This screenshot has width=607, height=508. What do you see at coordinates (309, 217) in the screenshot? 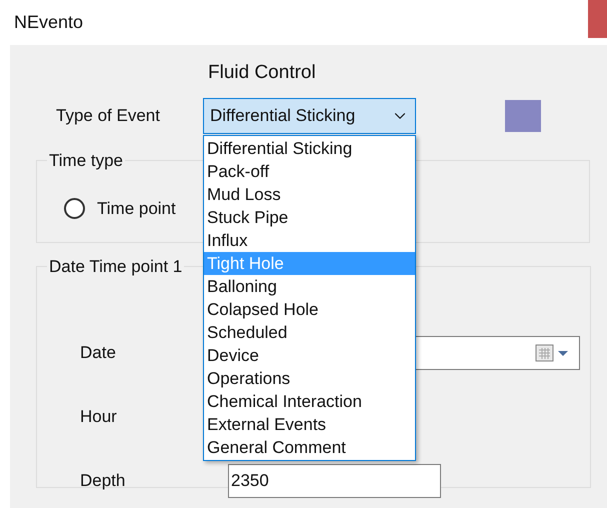
I see `dropdown-option: Stuck Pipe` at bounding box center [309, 217].